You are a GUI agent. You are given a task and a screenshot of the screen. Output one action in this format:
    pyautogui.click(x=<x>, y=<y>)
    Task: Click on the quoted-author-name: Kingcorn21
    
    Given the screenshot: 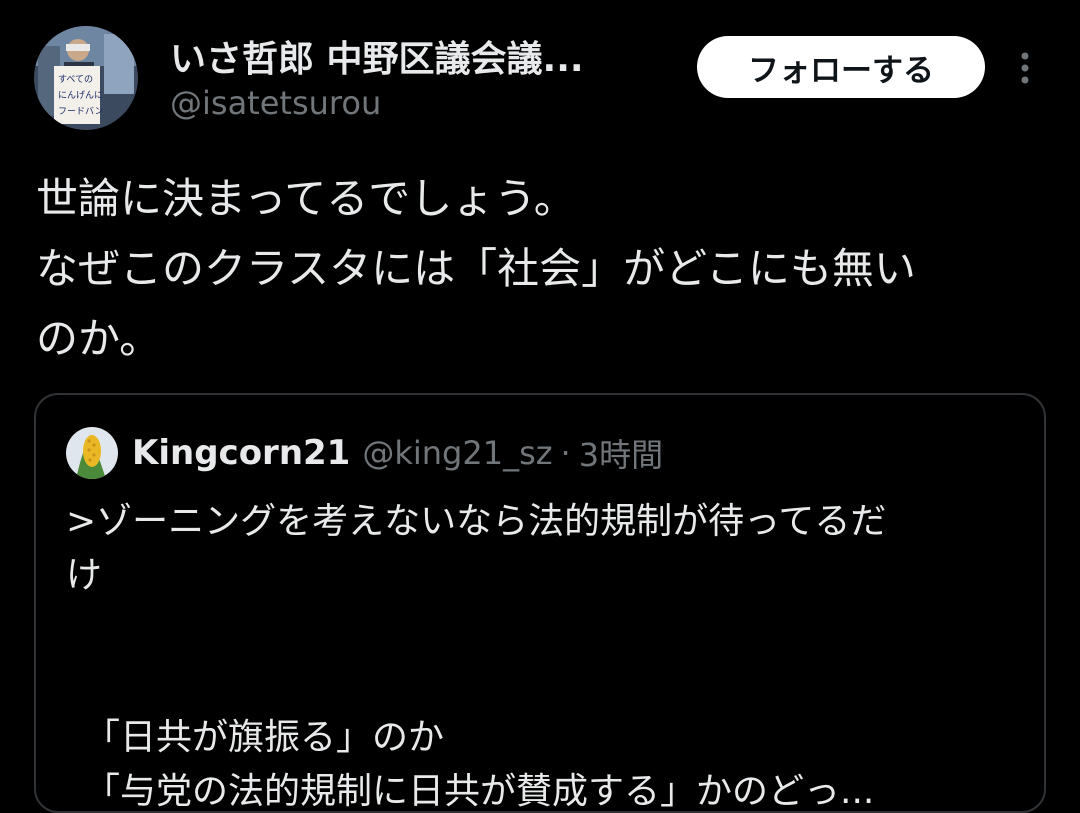 What is the action you would take?
    pyautogui.click(x=241, y=453)
    